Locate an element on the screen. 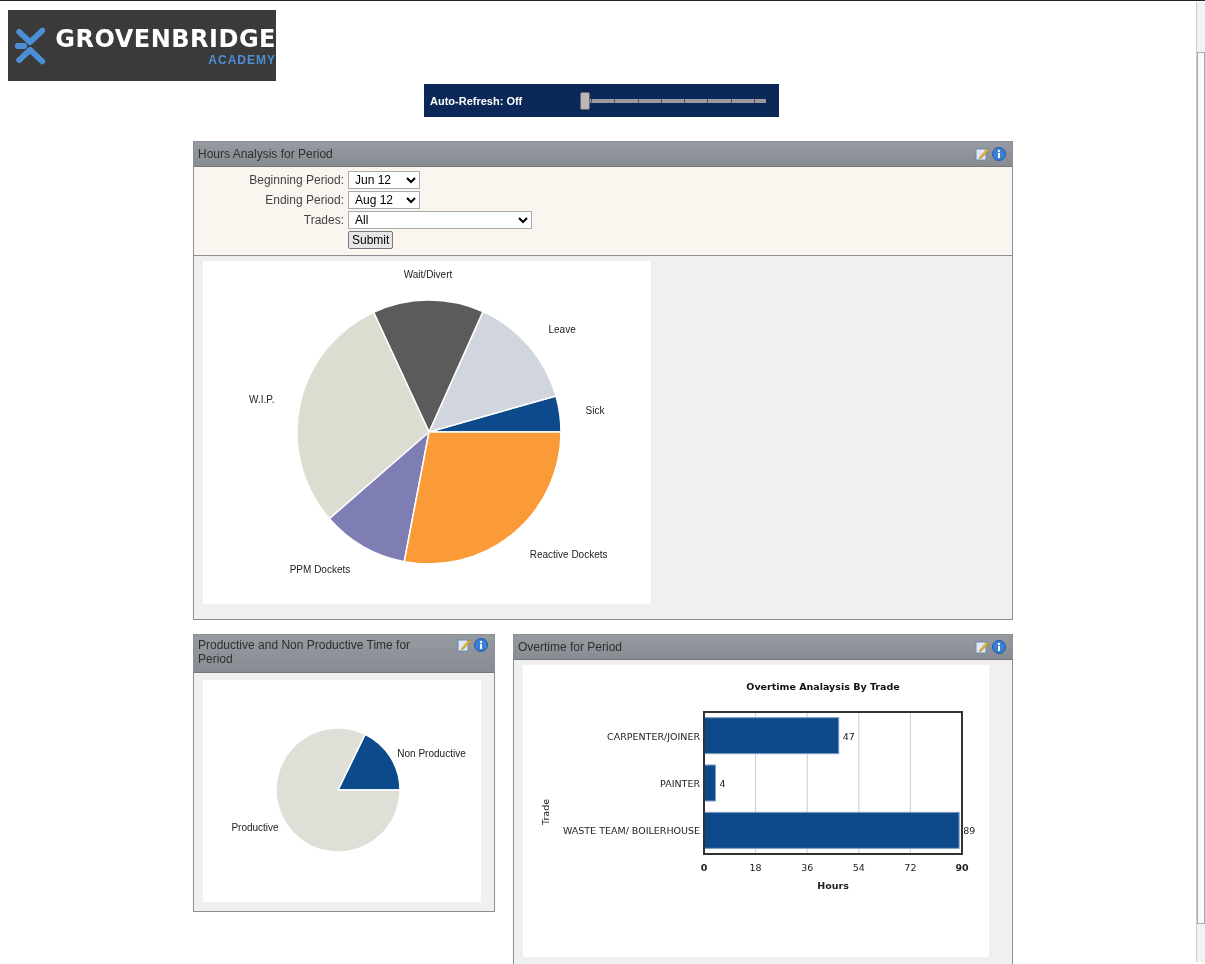  panel-title: Overtime for Period is located at coordinates (570, 647).